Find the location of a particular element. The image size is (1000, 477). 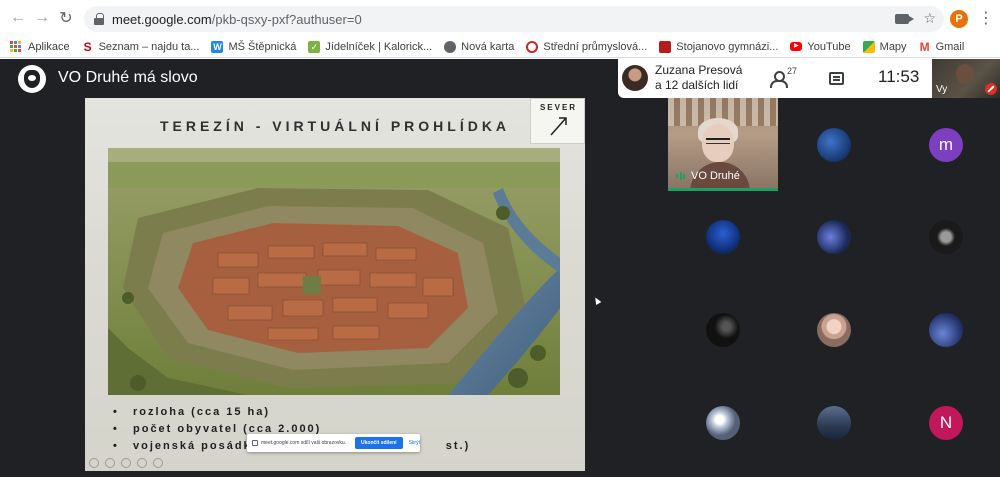

prev-slide-icon is located at coordinates (94, 463).